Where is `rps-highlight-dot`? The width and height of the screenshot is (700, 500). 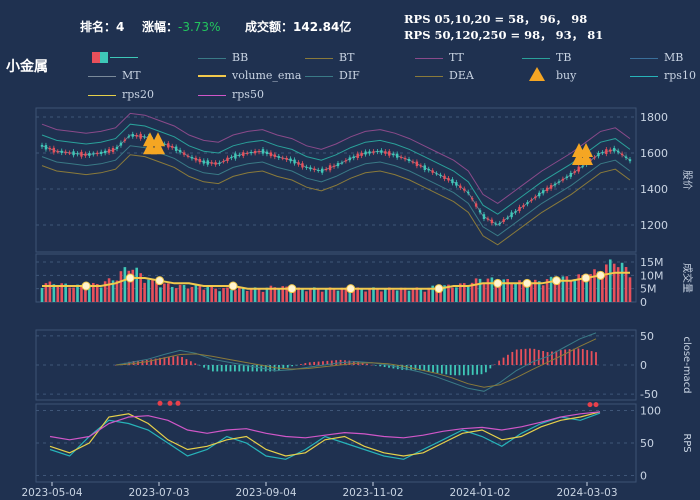 rps-highlight-dot is located at coordinates (160, 403).